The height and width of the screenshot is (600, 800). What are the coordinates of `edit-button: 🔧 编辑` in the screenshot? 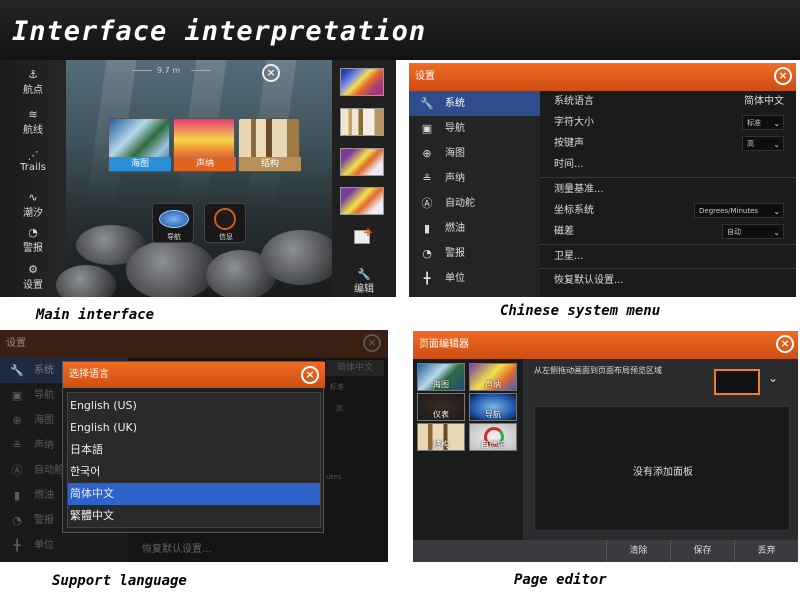 It's located at (364, 281).